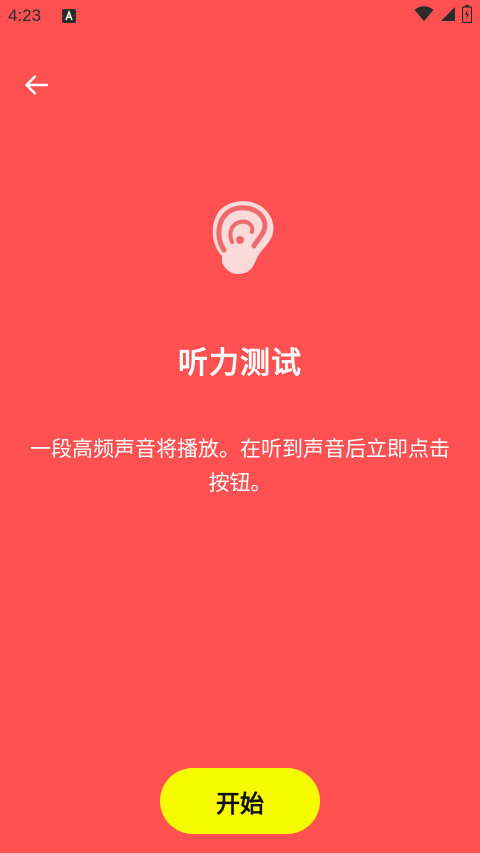  What do you see at coordinates (240, 236) in the screenshot?
I see `ear-icon` at bounding box center [240, 236].